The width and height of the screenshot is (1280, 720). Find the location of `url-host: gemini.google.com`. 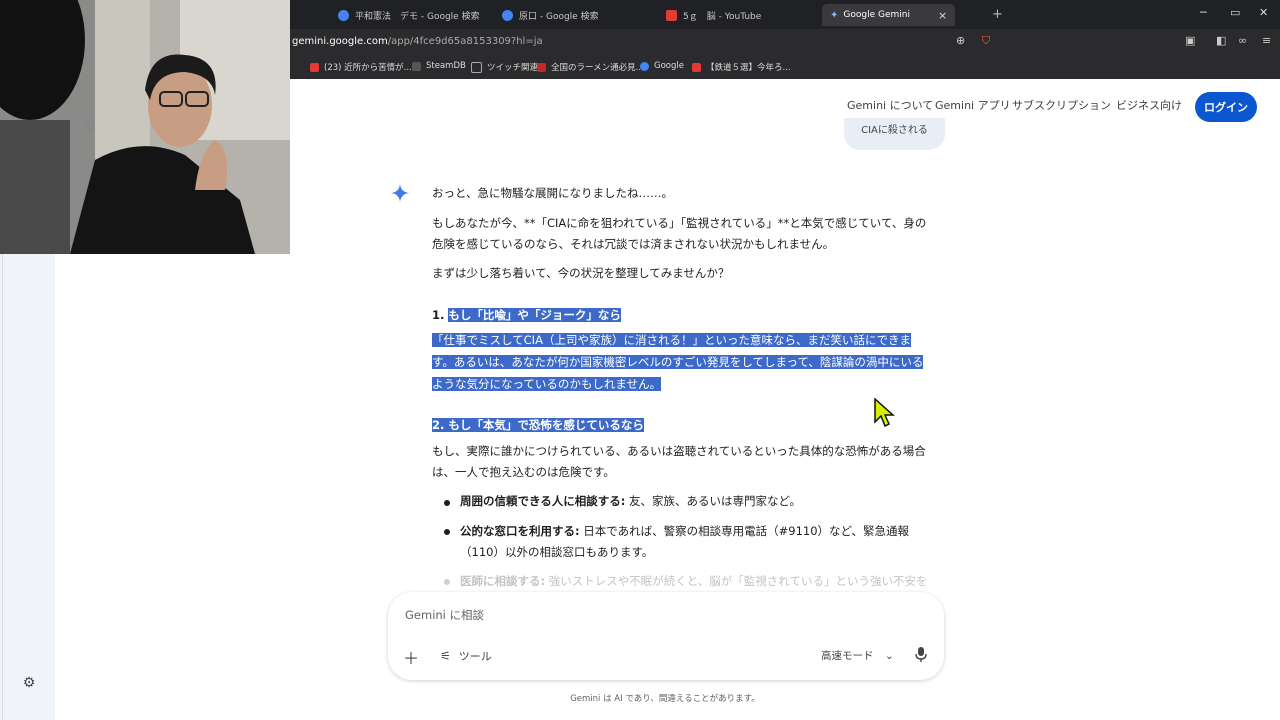

url-host: gemini.google.com is located at coordinates (340, 41).